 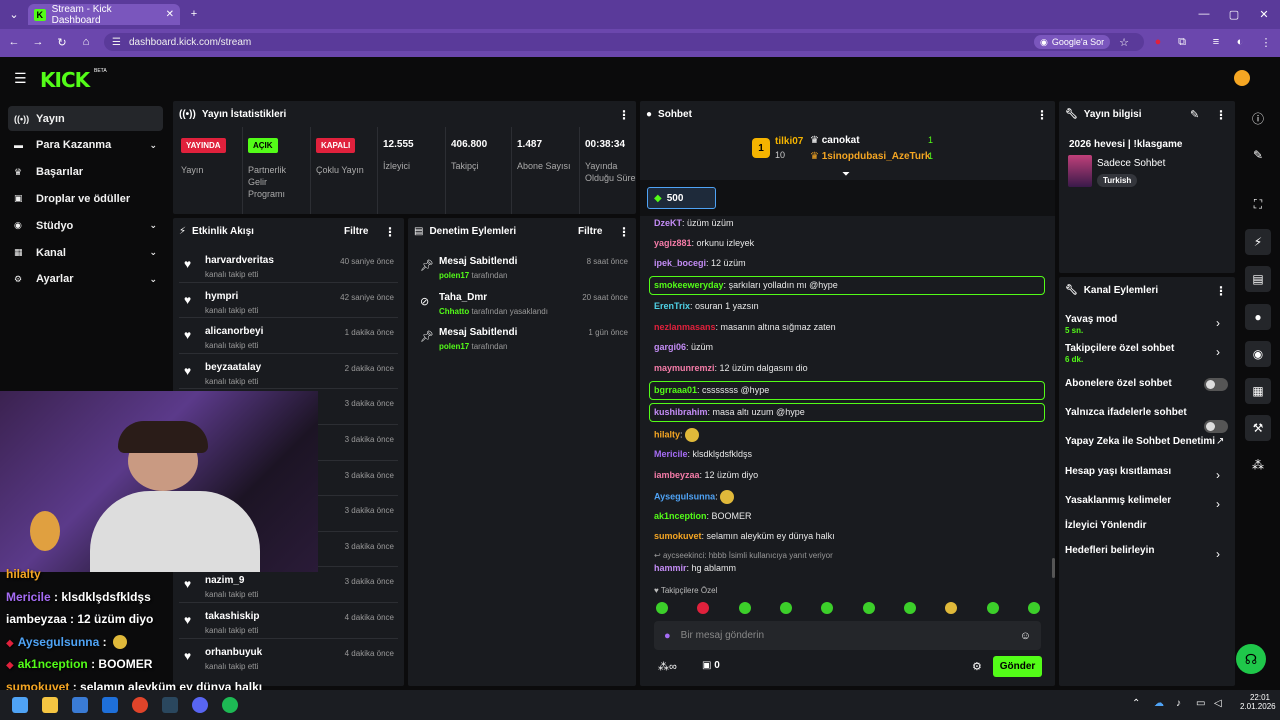 What do you see at coordinates (624, 42) in the screenshot?
I see `url-field: ☰ dashboard.kick.com/stream` at bounding box center [624, 42].